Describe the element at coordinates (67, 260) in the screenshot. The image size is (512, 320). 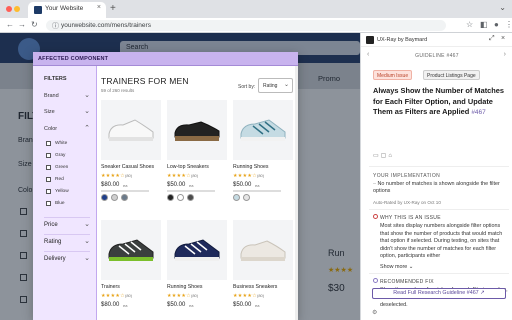
I see `filter-group-delivery: Delivery ⌄` at that location.